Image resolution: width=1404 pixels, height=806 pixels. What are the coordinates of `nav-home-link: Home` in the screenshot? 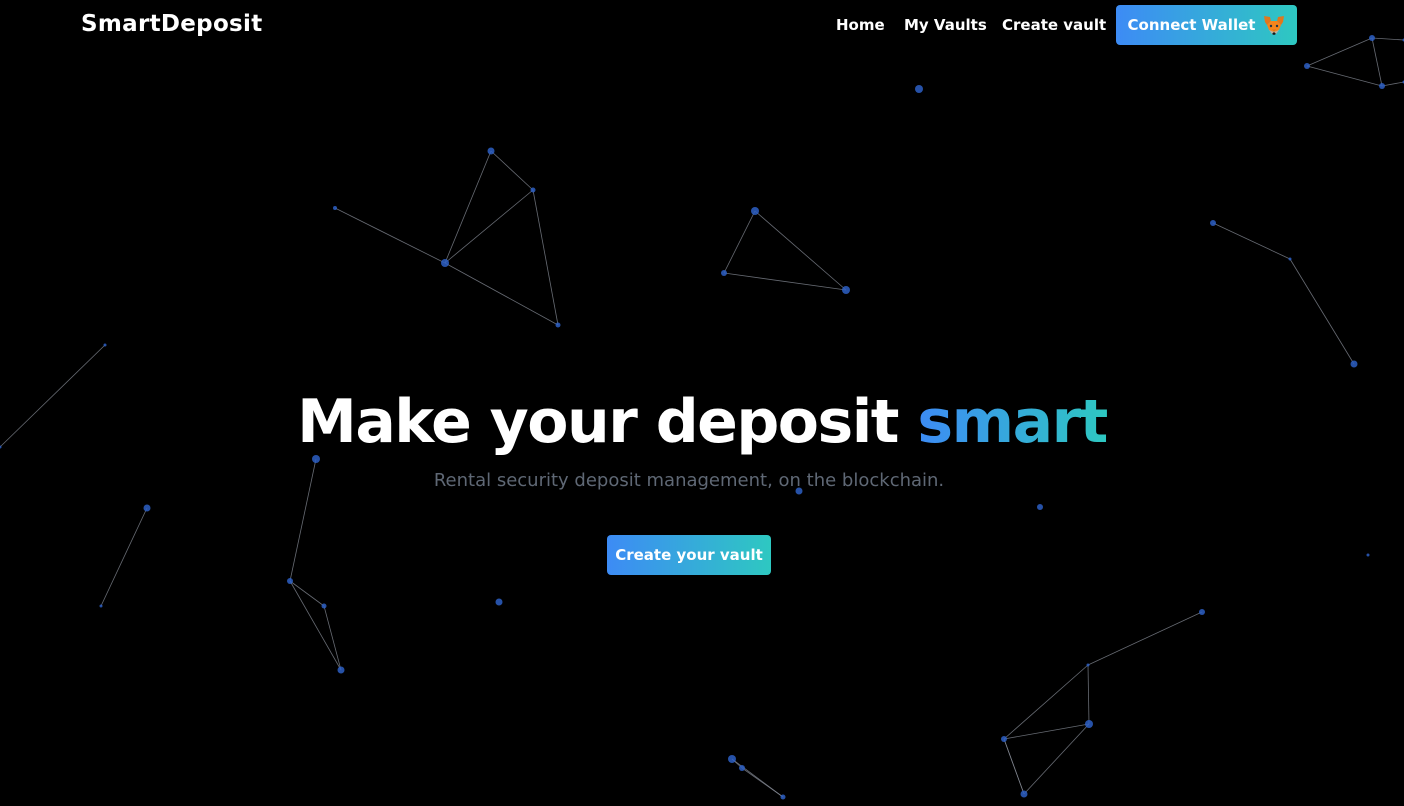 It's located at (860, 25).